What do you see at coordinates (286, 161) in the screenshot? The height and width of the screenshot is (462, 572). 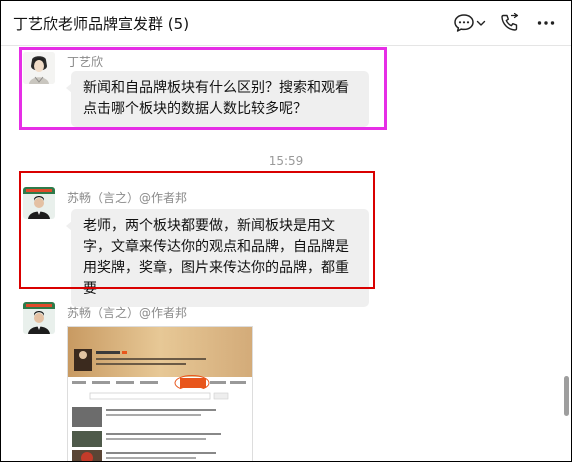 I see `timestamp: 15:59` at bounding box center [286, 161].